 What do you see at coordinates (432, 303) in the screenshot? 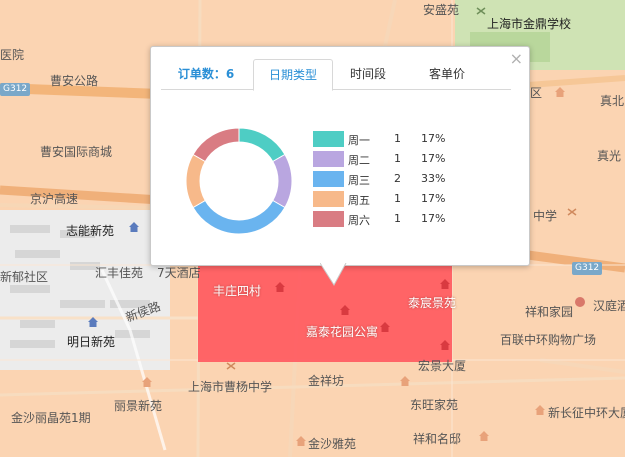
I see `map-label-taichen: 泰宸景苑` at bounding box center [432, 303].